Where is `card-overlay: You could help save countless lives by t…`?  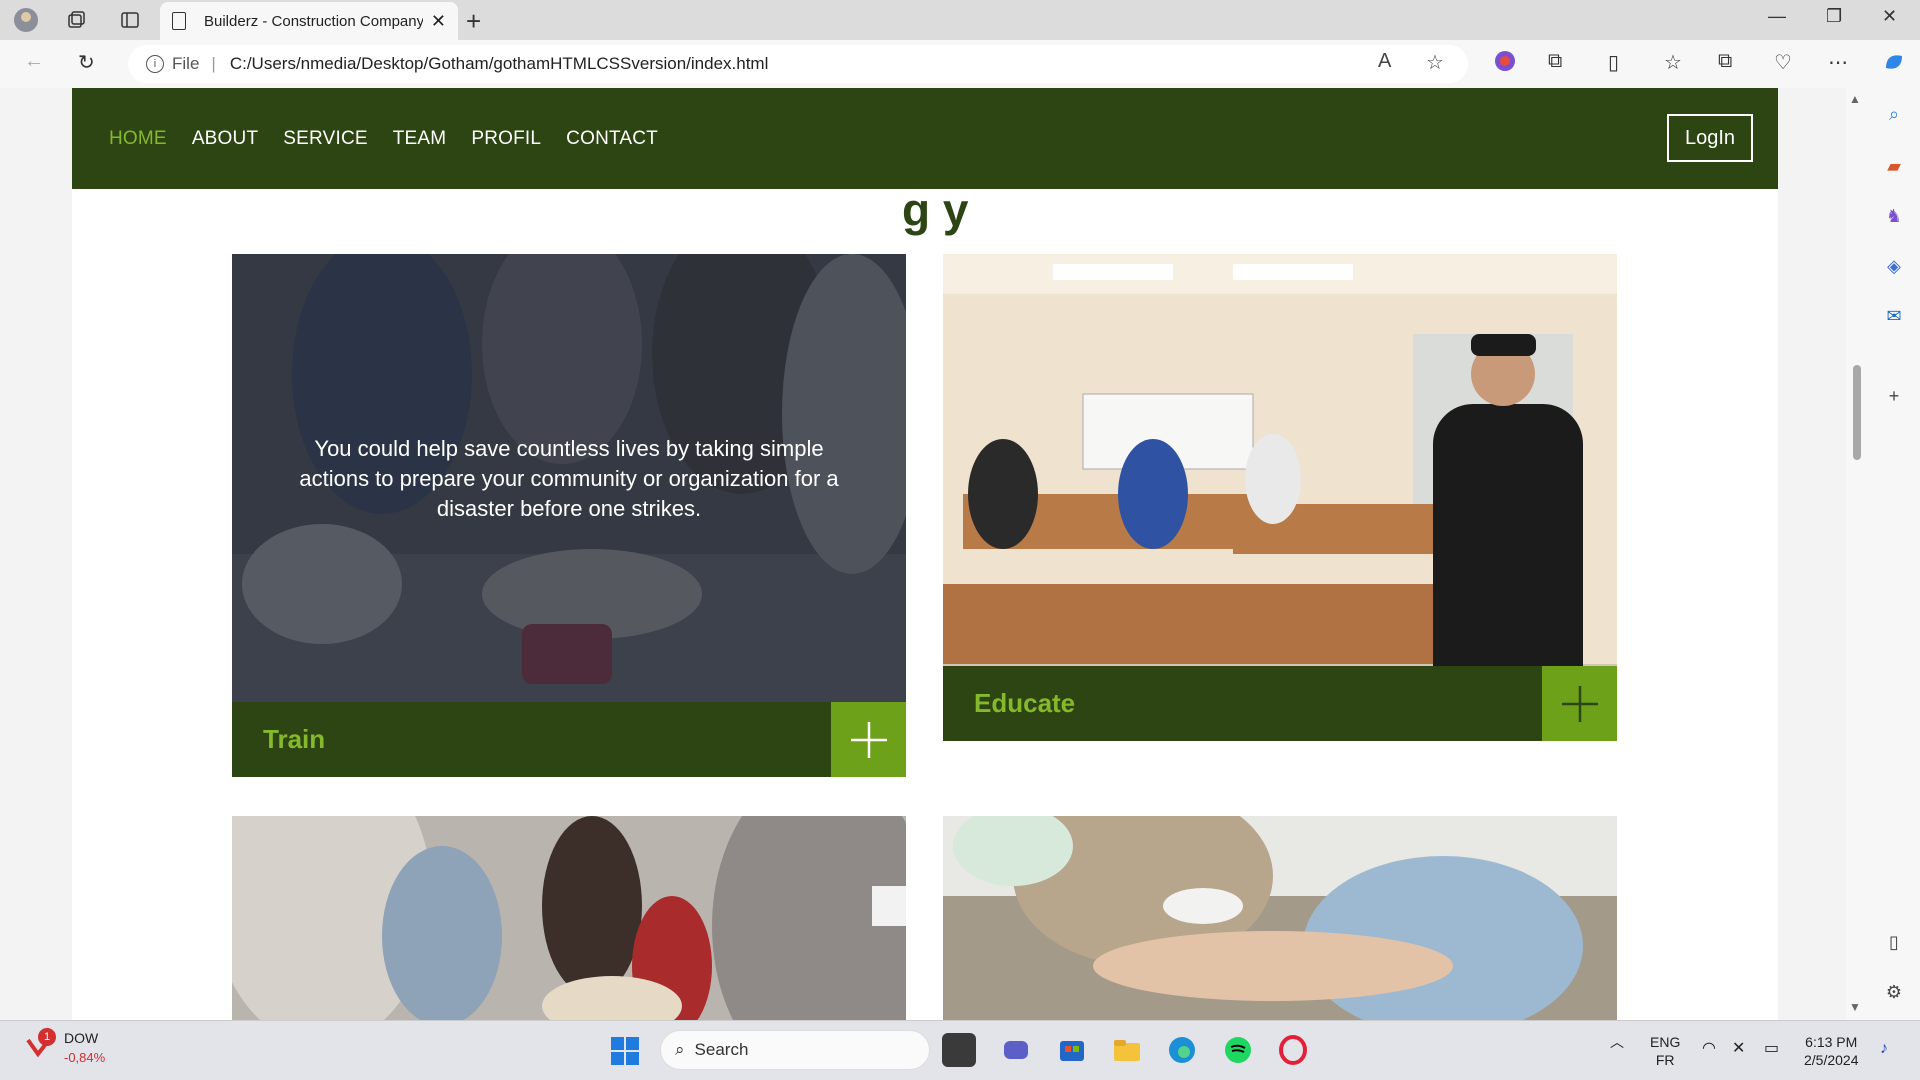
card-overlay: You could help save countless lives by t… is located at coordinates (569, 479).